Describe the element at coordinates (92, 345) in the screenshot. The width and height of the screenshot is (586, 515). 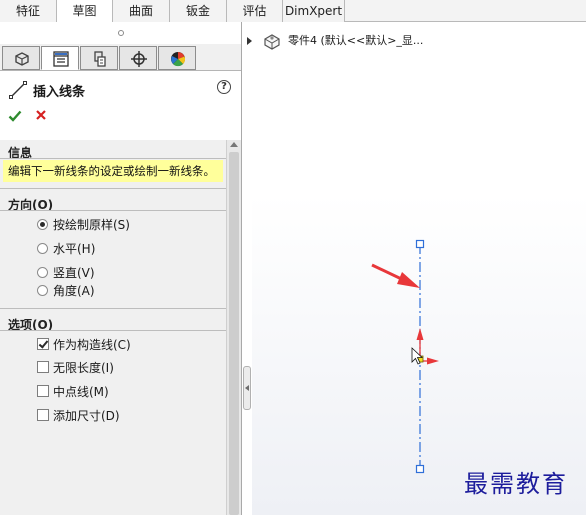
I see `checkbox-label: 作为构造线(C)` at that location.